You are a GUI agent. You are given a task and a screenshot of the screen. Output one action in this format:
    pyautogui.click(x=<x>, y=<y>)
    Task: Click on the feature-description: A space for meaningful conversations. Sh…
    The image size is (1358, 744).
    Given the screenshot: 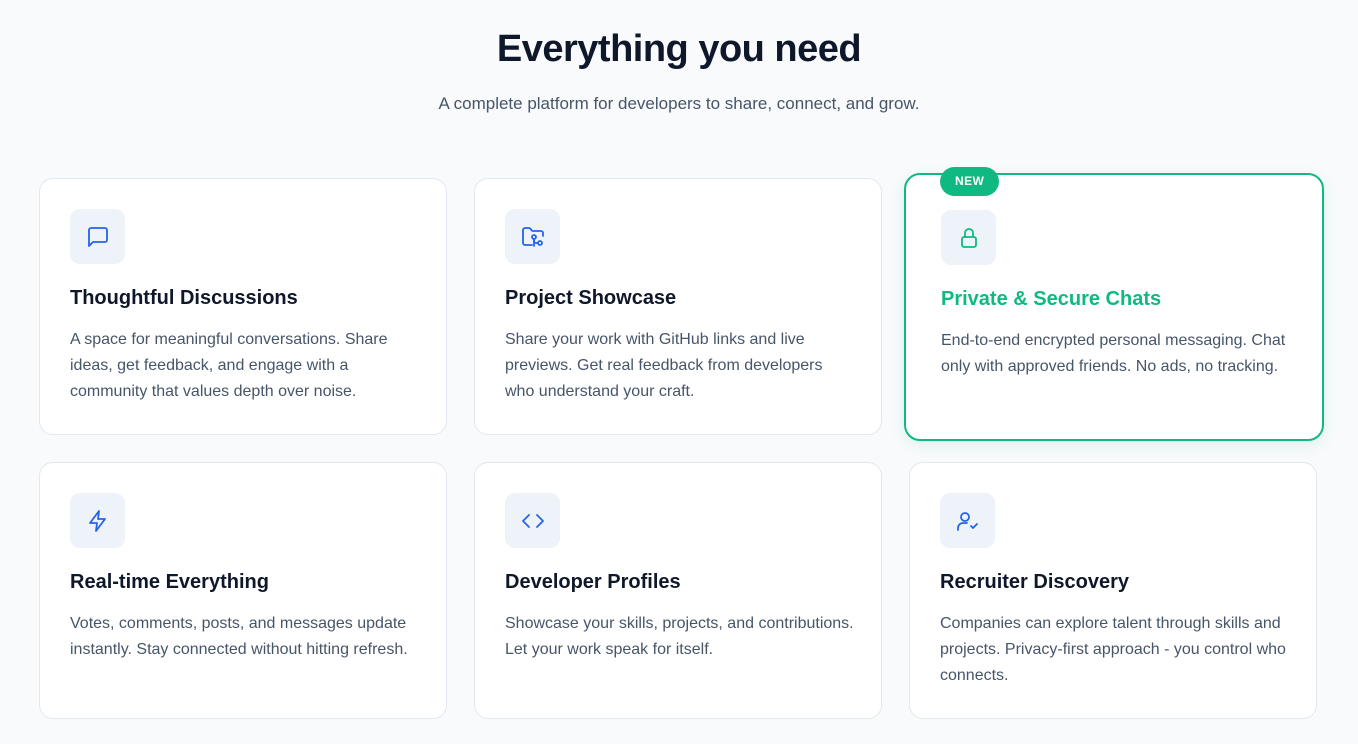 What is the action you would take?
    pyautogui.click(x=229, y=365)
    